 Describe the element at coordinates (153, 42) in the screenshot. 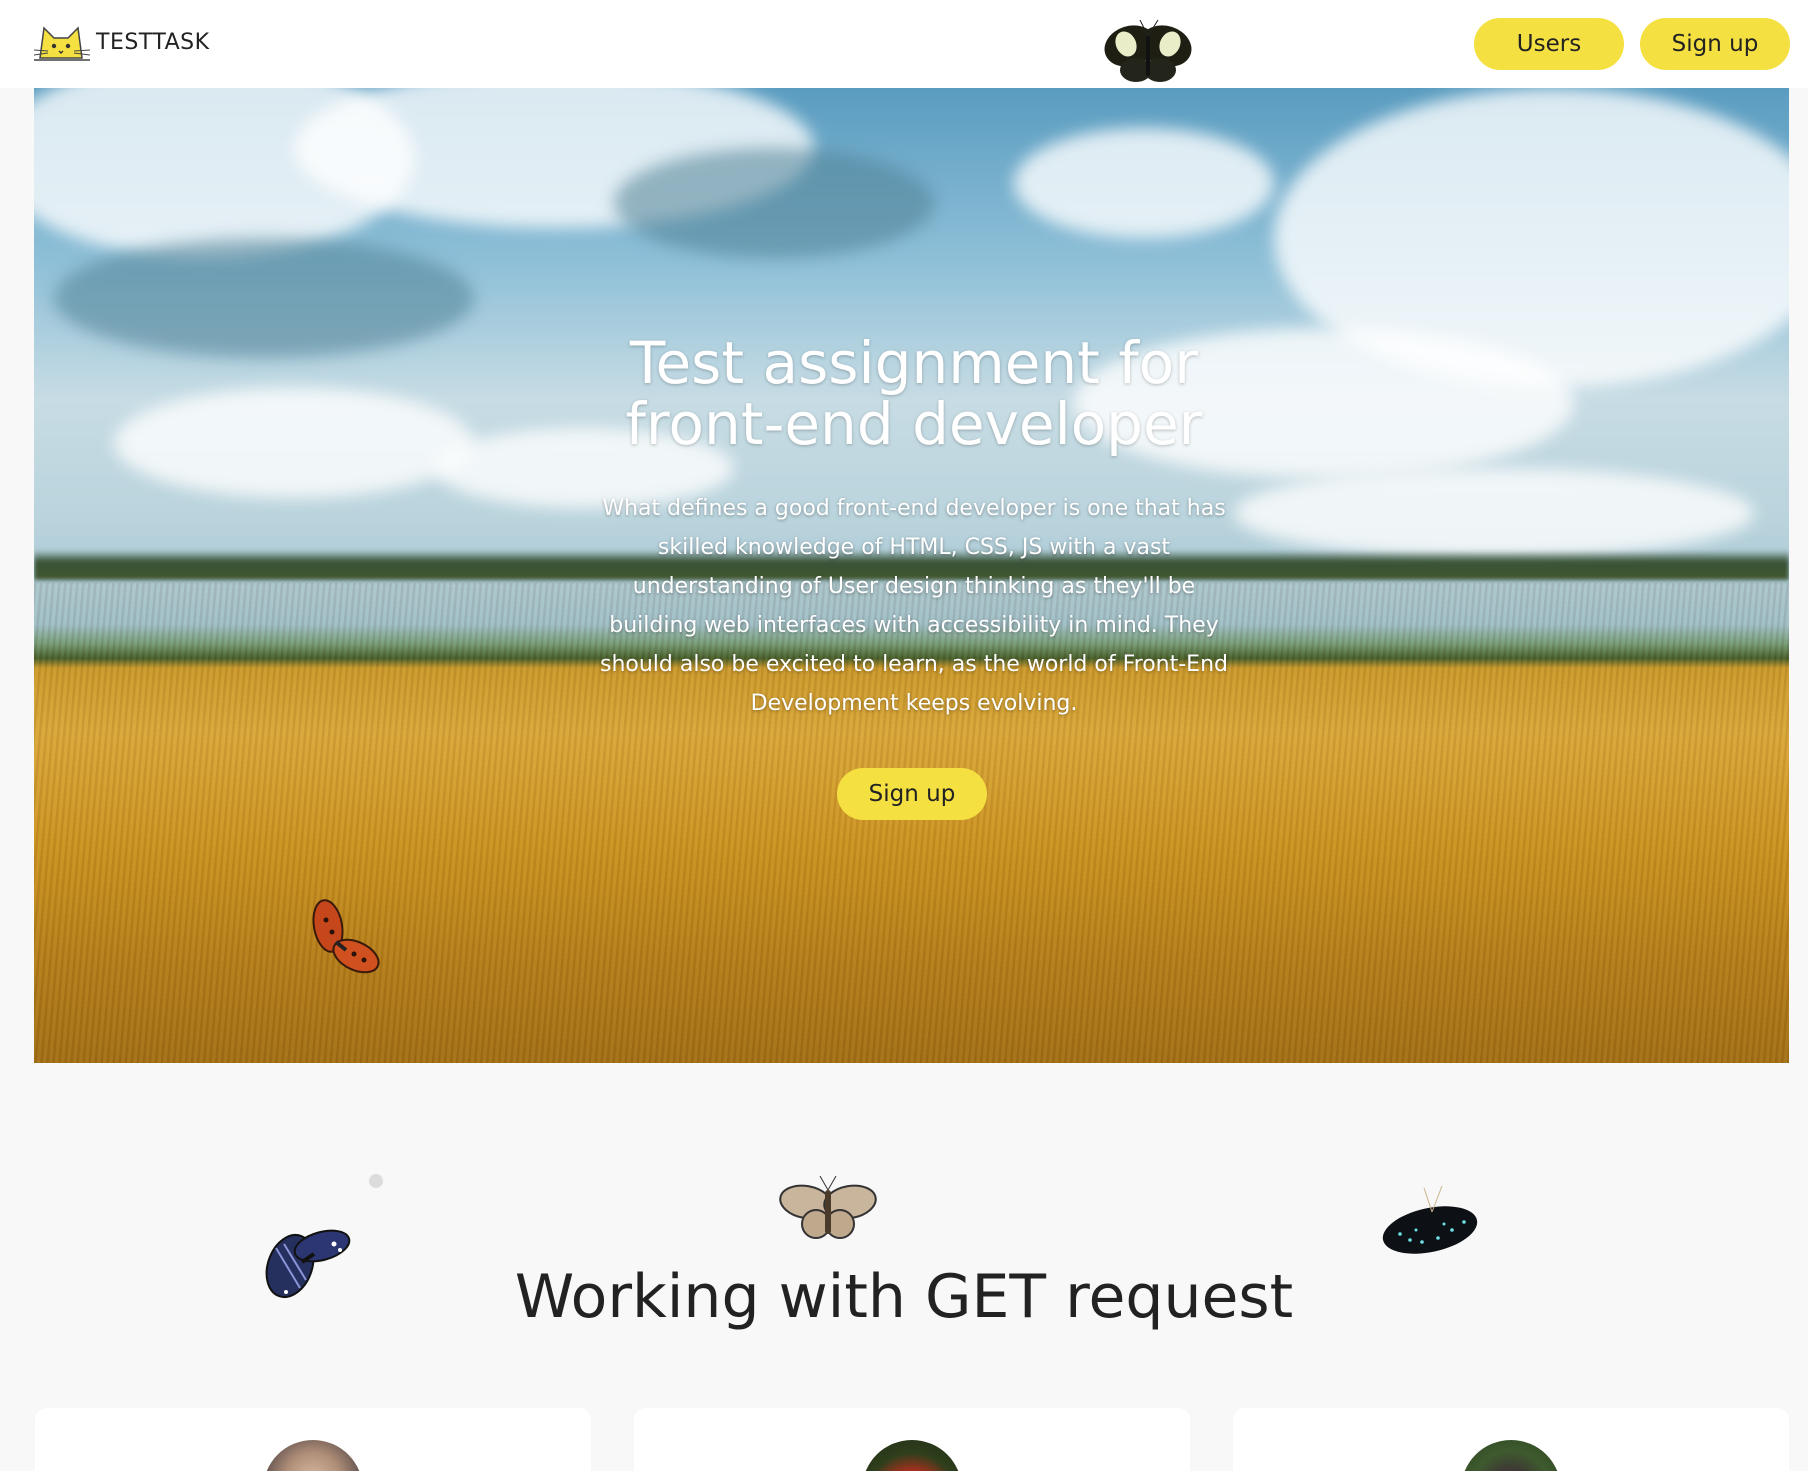

I see `logo-text: TESTTASK` at that location.